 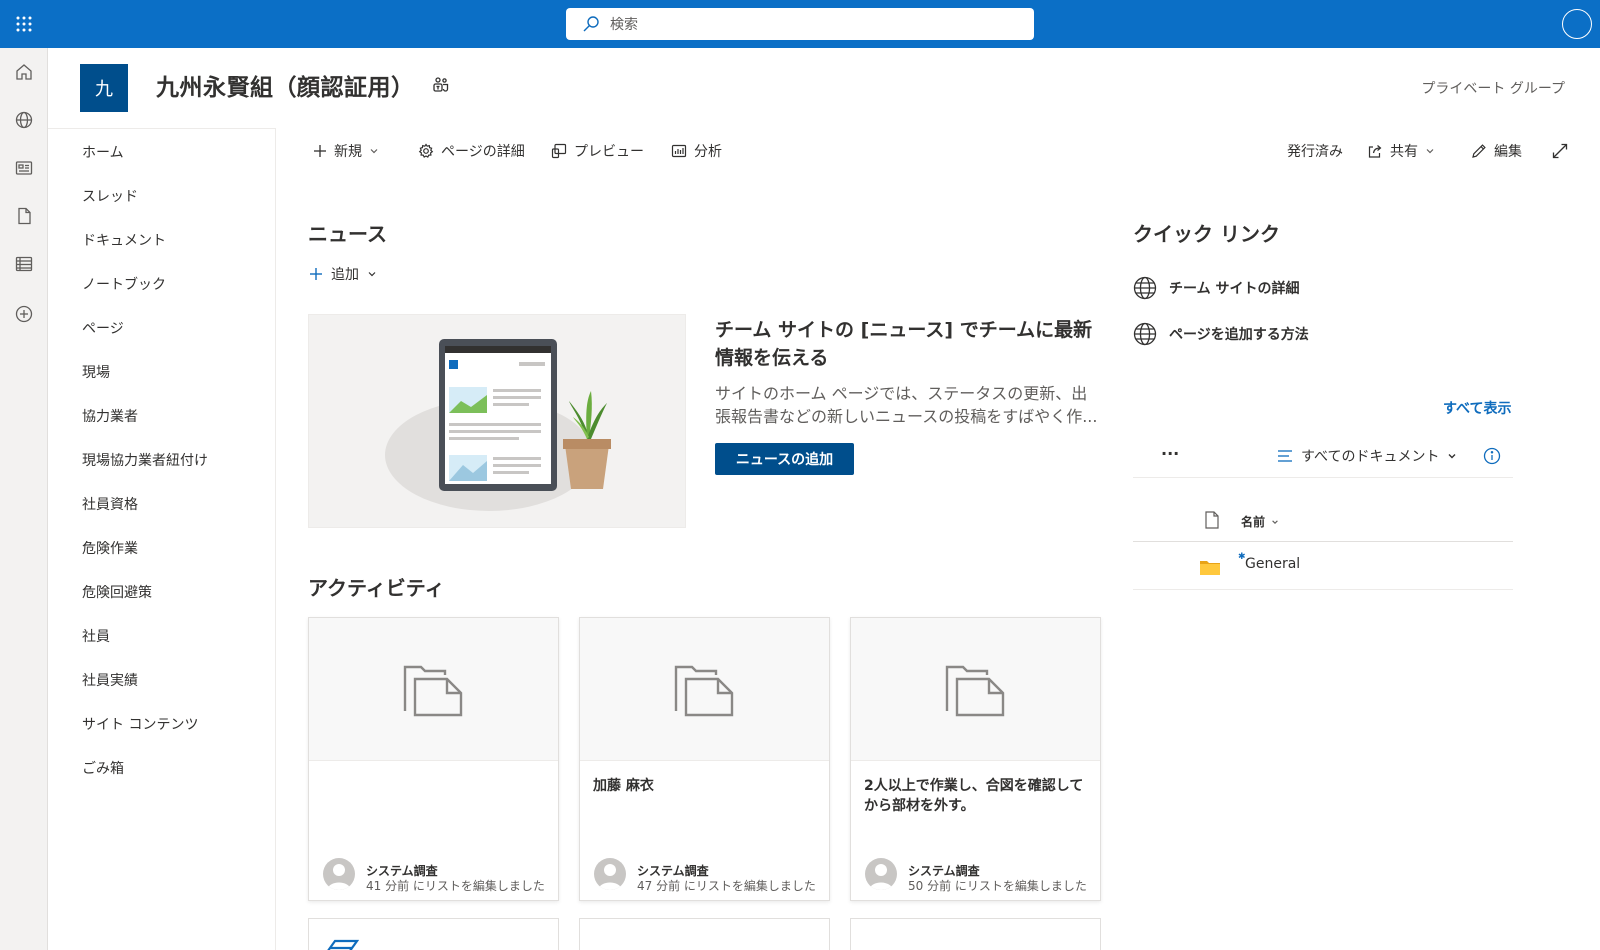 What do you see at coordinates (497, 421) in the screenshot?
I see `news-illustration` at bounding box center [497, 421].